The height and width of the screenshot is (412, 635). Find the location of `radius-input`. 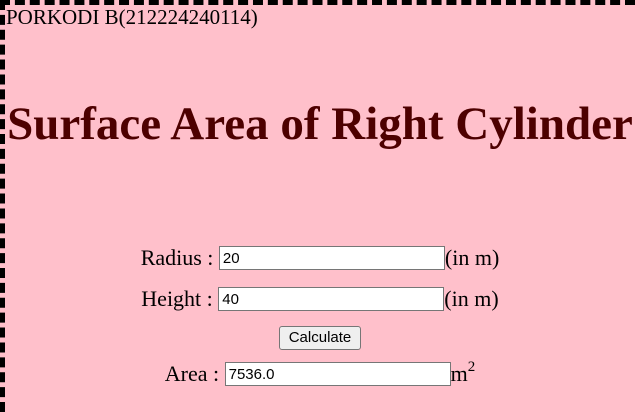

radius-input is located at coordinates (331, 258).